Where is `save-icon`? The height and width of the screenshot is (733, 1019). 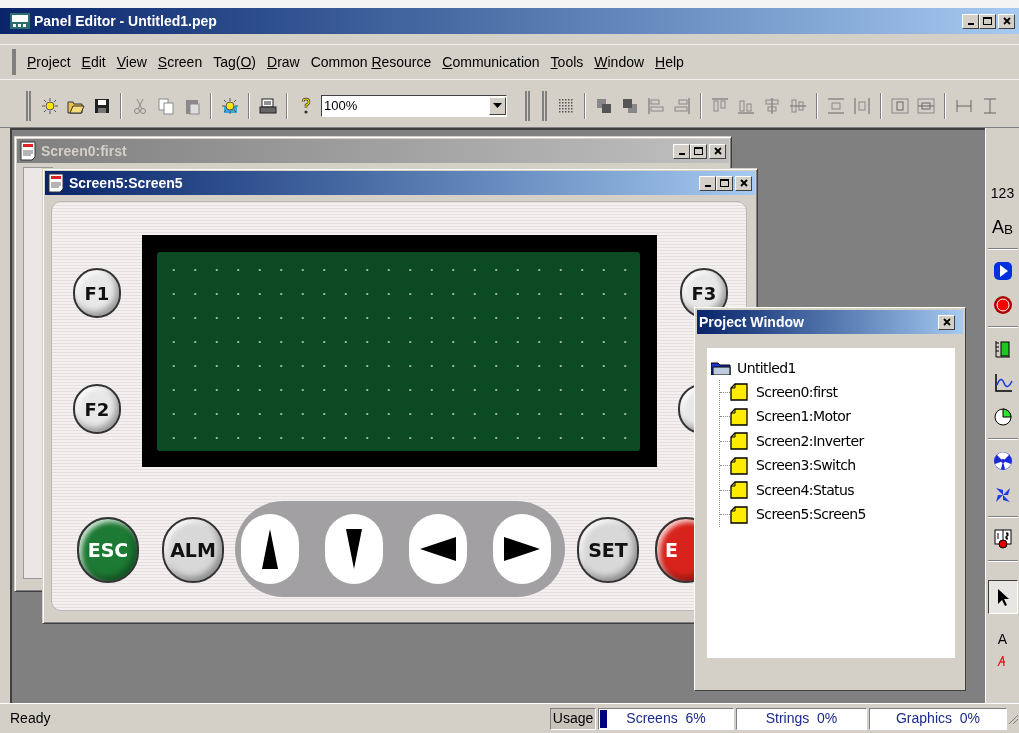 save-icon is located at coordinates (102, 105).